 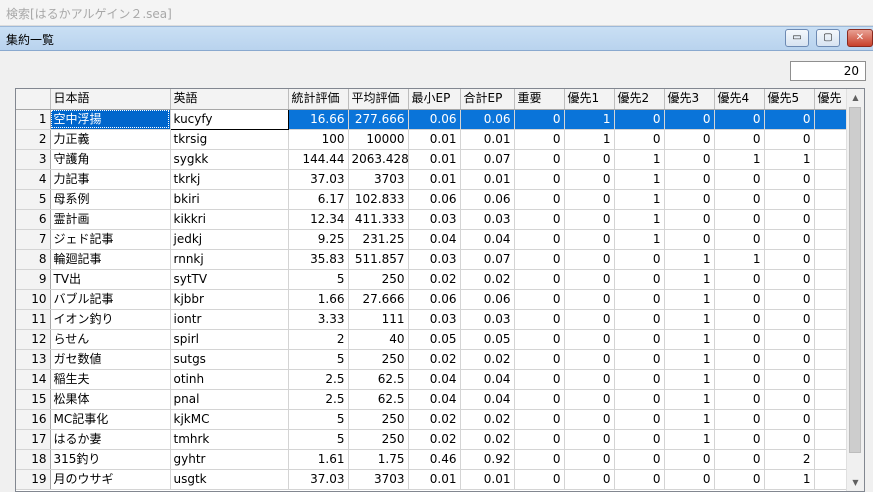 What do you see at coordinates (434, 239) in the screenshot?
I see `value-cell: 0.04` at bounding box center [434, 239].